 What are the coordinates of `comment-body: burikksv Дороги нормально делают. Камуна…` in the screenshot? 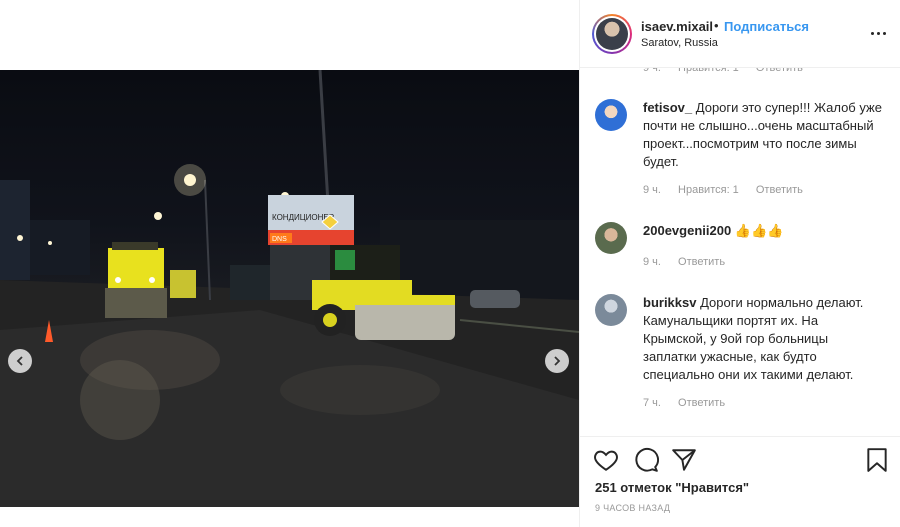 It's located at (763, 339).